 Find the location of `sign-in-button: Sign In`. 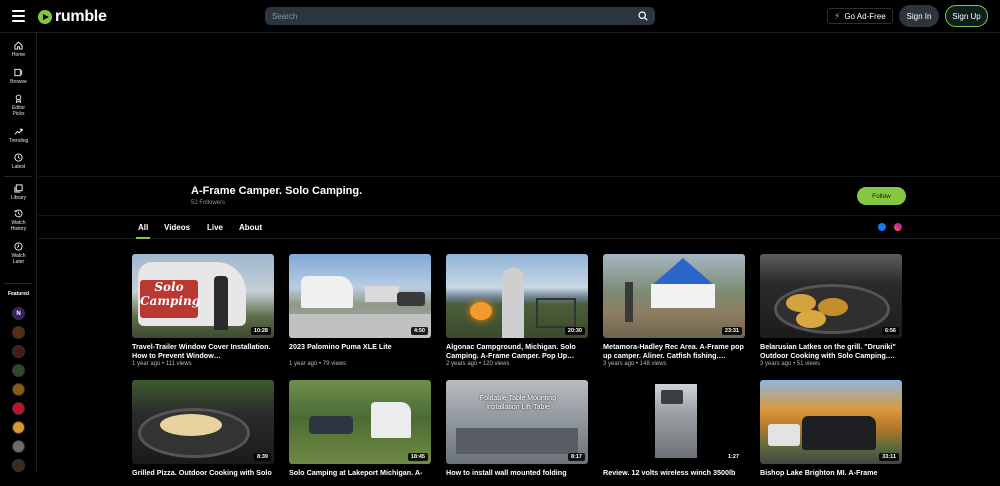

sign-in-button: Sign In is located at coordinates (919, 16).